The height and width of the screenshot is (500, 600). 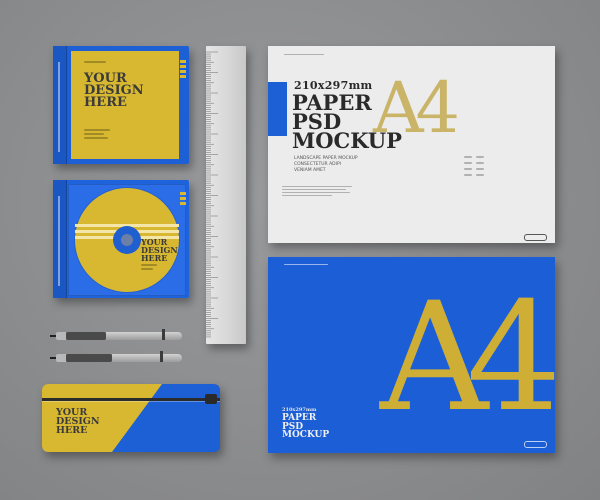 What do you see at coordinates (306, 426) in the screenshot?
I see `paper-blue-title: PAPER PSD MOCKUP` at bounding box center [306, 426].